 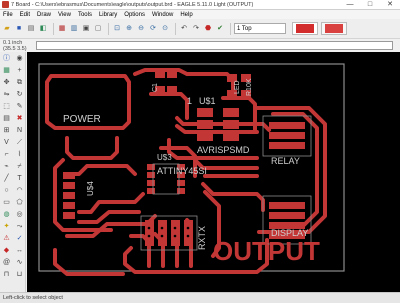 I want to click on eagle-app-icon, so click(x=5, y=4).